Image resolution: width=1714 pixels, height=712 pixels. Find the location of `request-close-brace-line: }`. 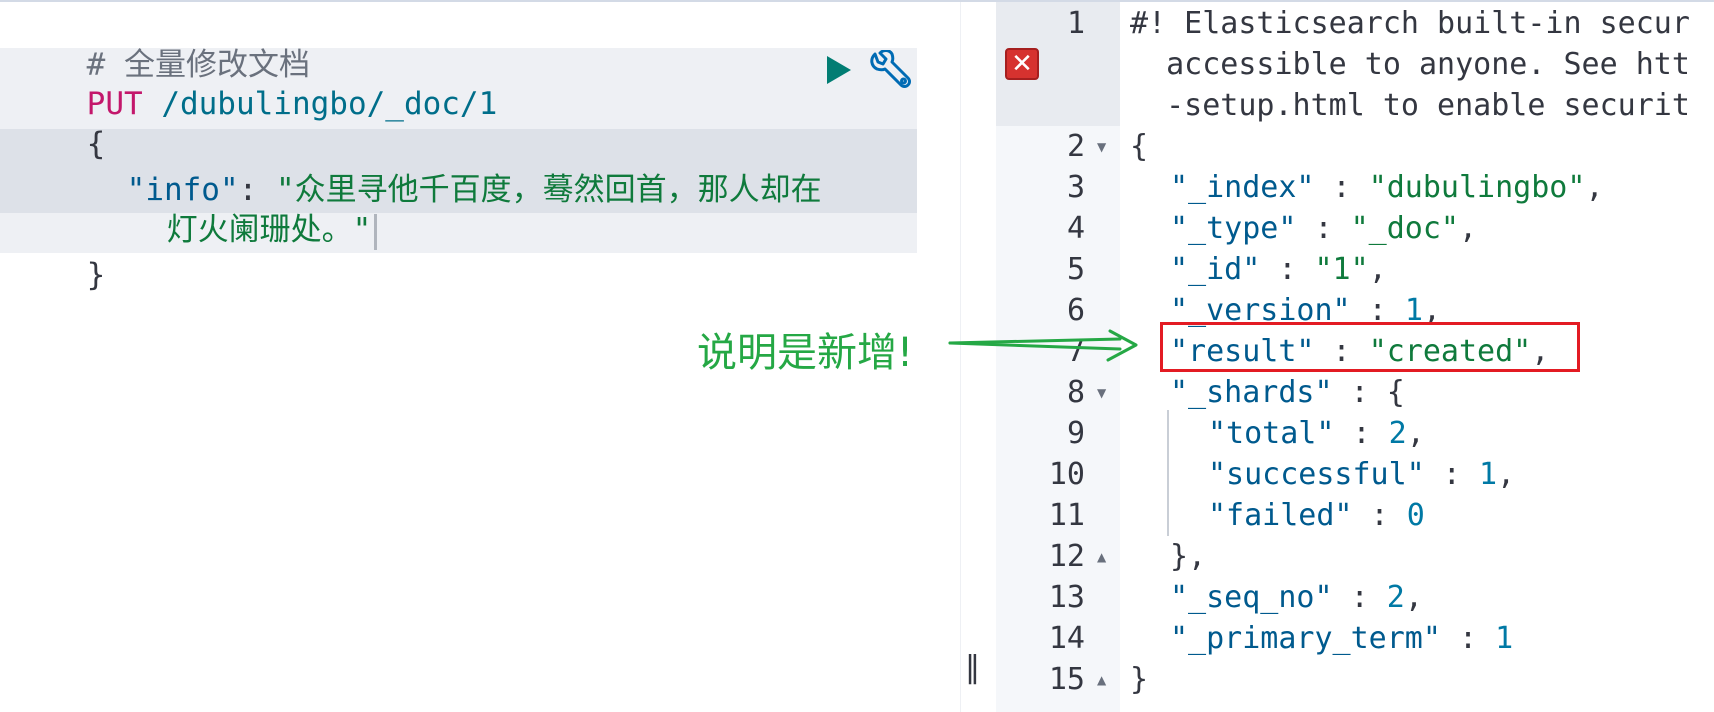

request-close-brace-line: } is located at coordinates (59, 254).